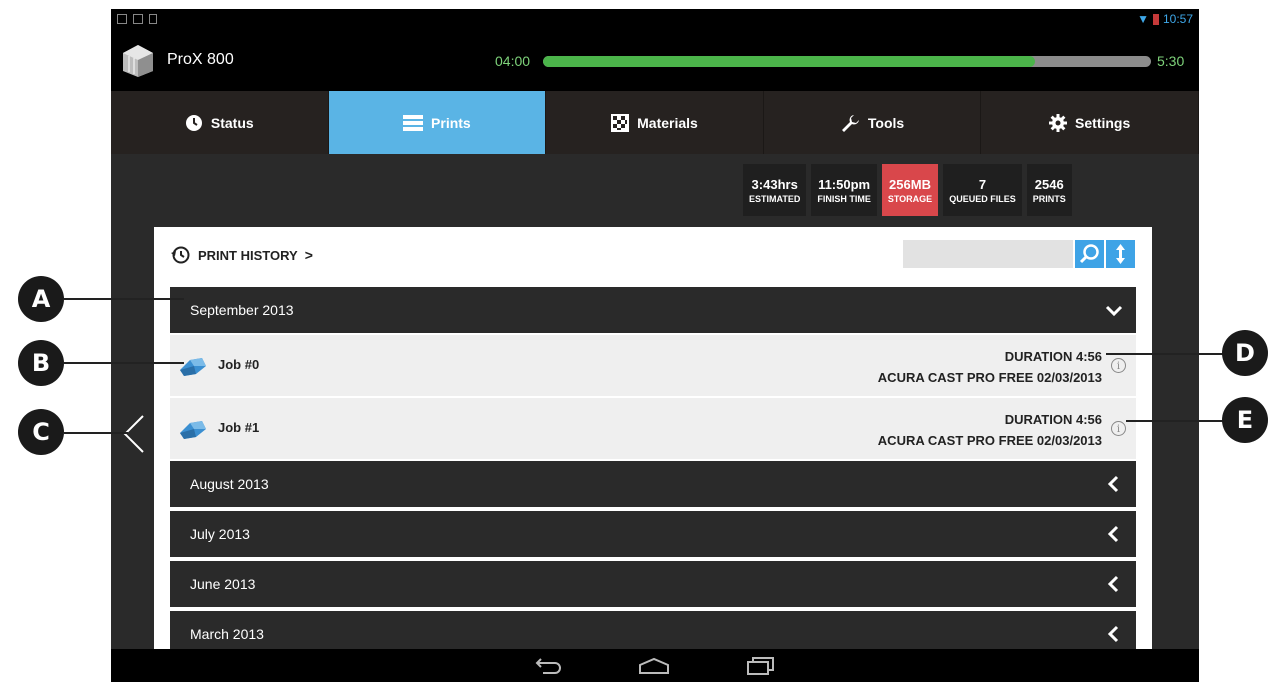  What do you see at coordinates (1155, 20) in the screenshot?
I see `battery-icon` at bounding box center [1155, 20].